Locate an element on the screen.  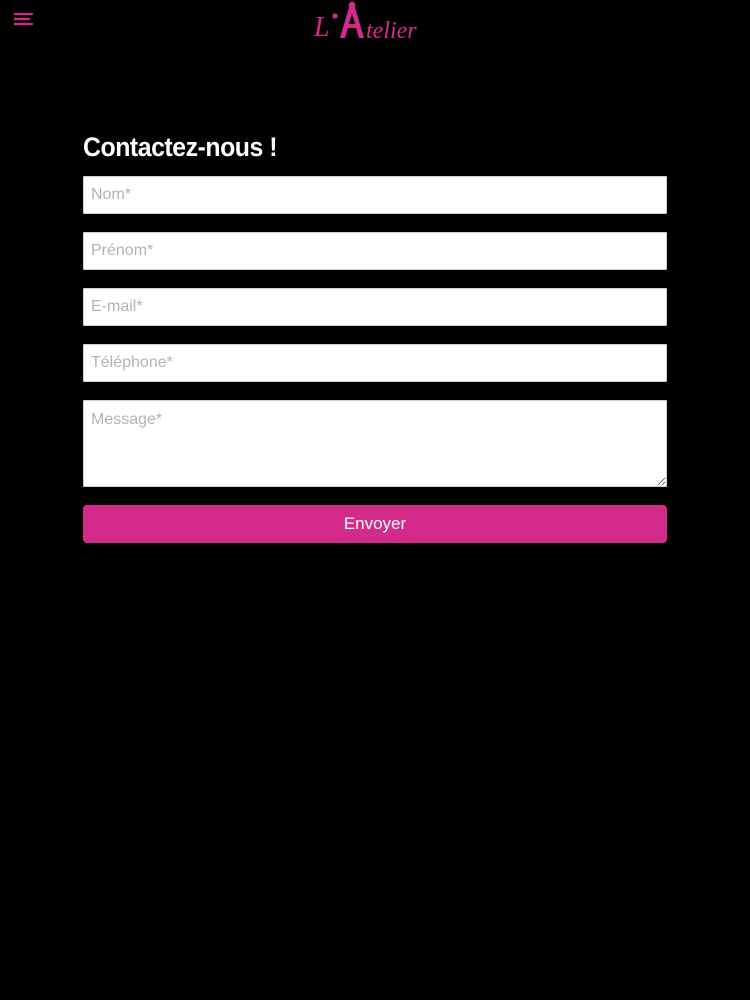
send-button: Envoyer is located at coordinates (375, 524).